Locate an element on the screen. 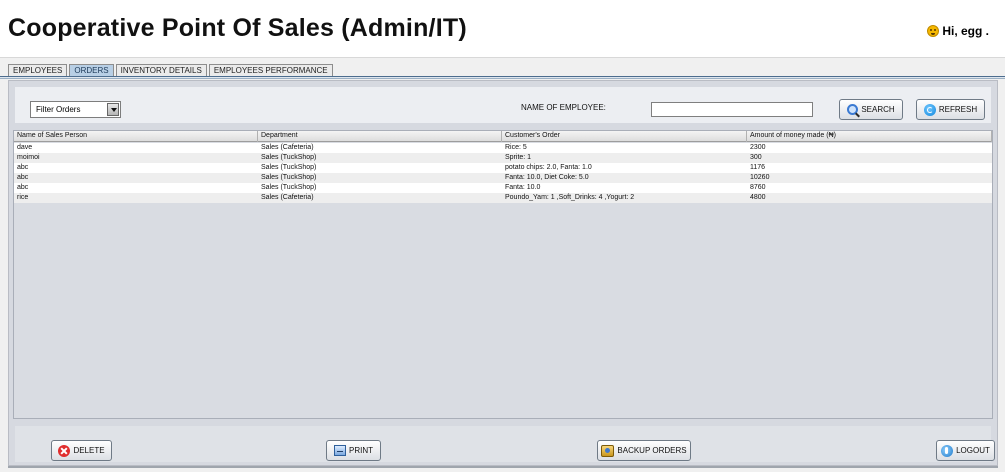 The height and width of the screenshot is (472, 1005). filter-orders-value: Filter Orders is located at coordinates (58, 109).